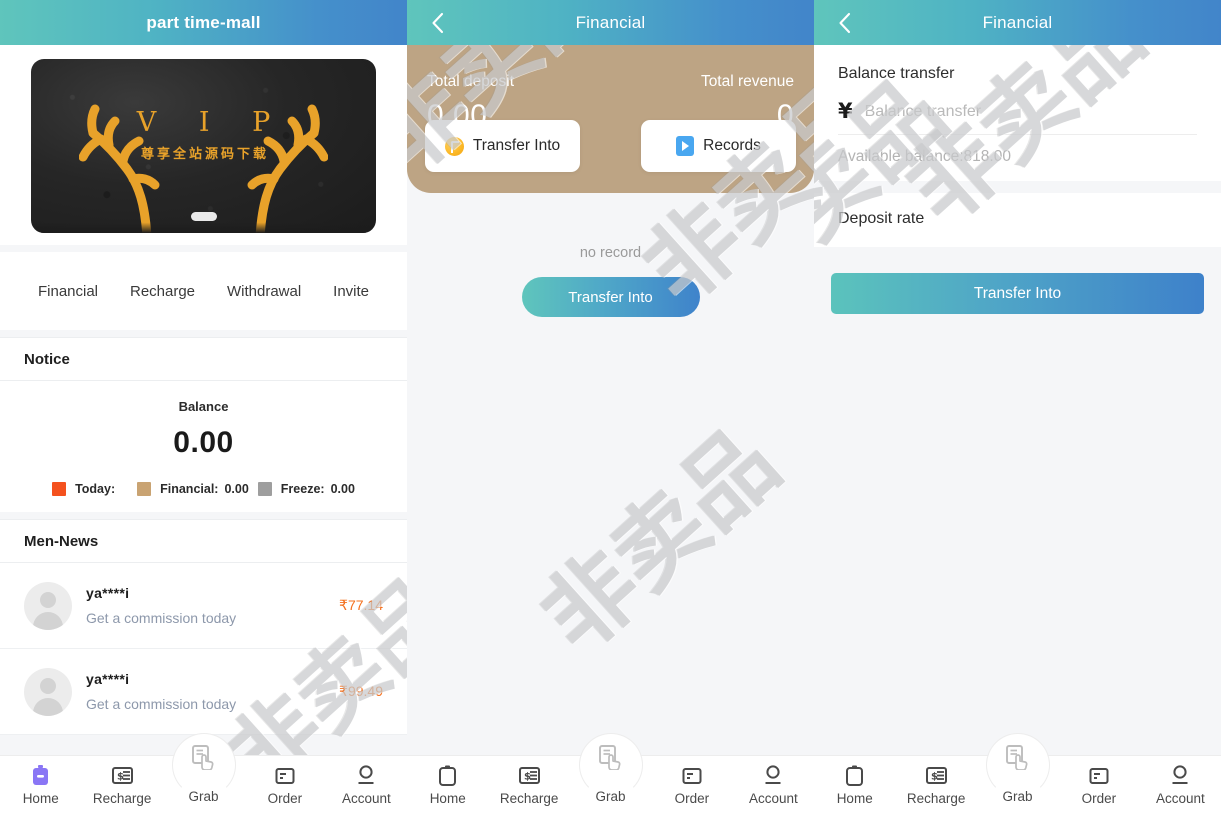 This screenshot has height=815, width=1221. I want to click on news-list-item: ya****i Get a commission today ₹77.14, so click(203, 606).